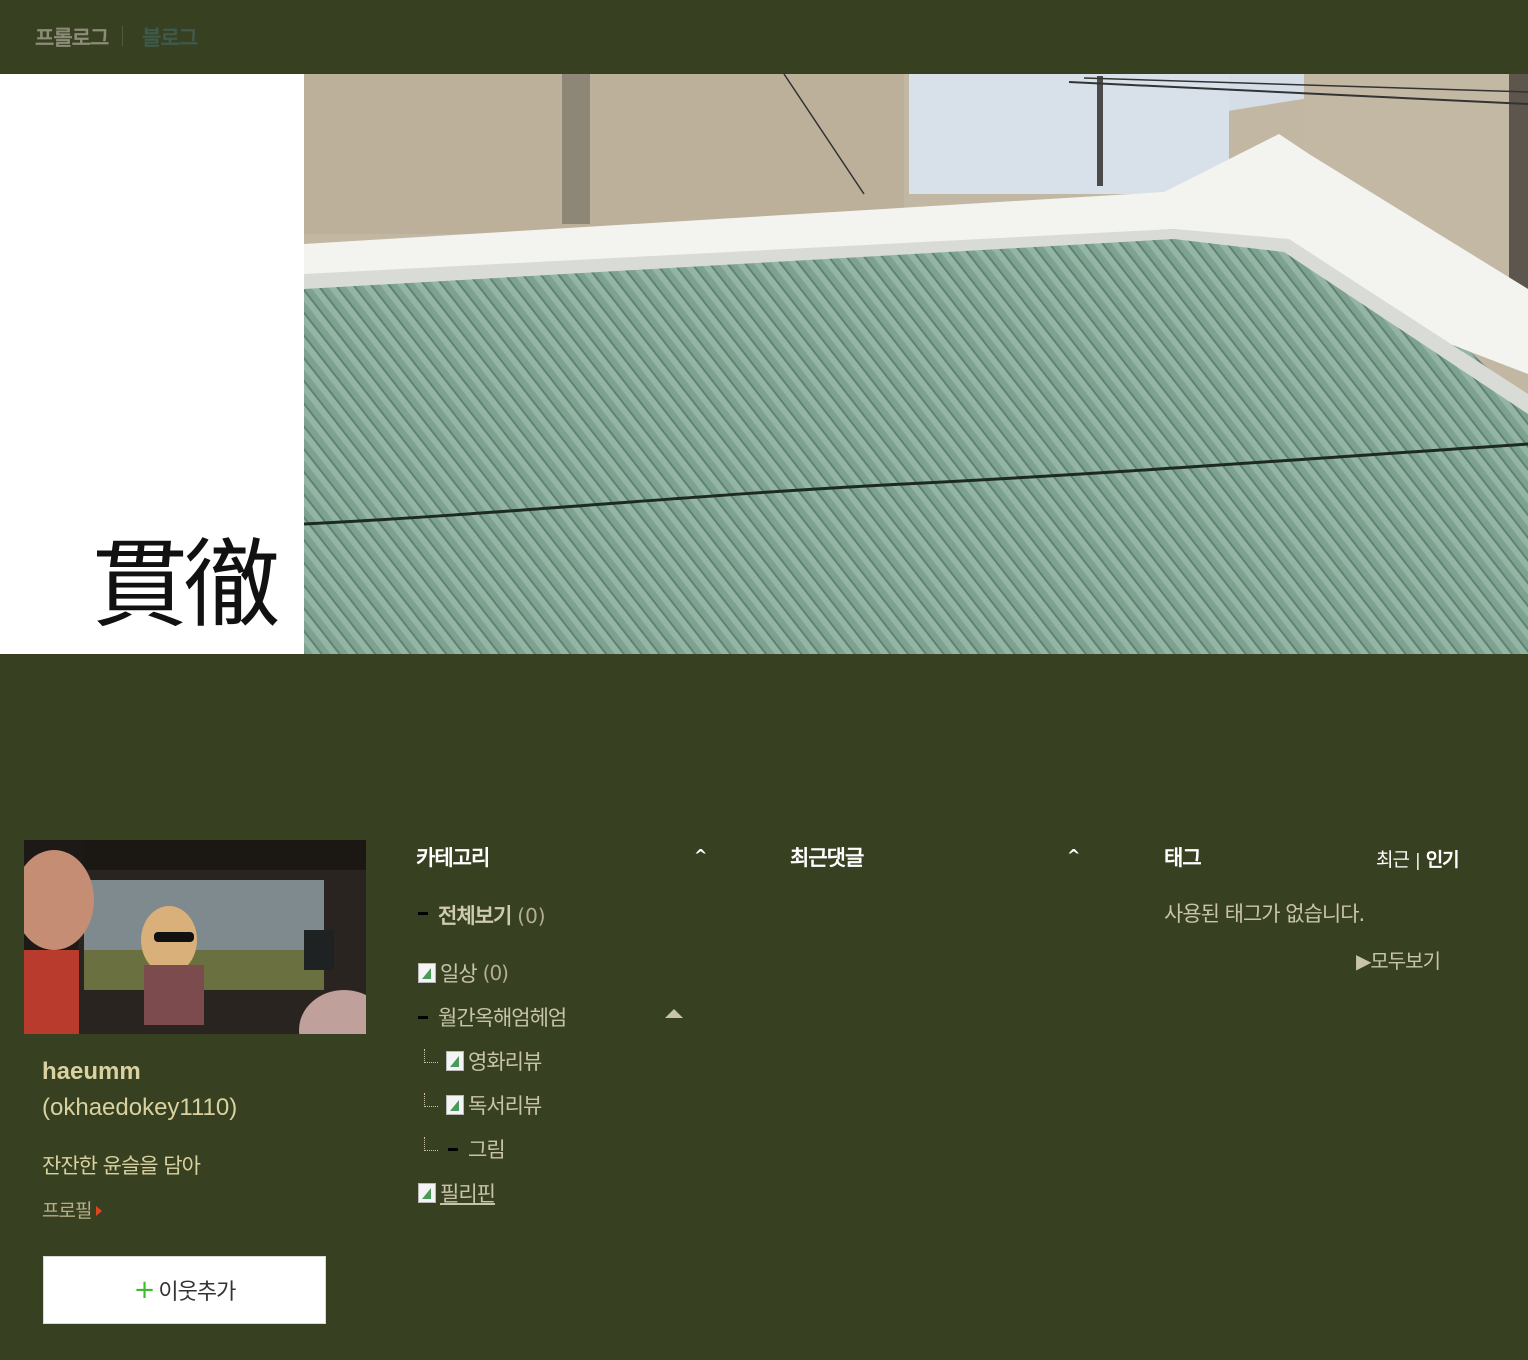 The height and width of the screenshot is (1360, 1528). Describe the element at coordinates (700, 855) in the screenshot. I see `category-collapse-icon: ^` at that location.